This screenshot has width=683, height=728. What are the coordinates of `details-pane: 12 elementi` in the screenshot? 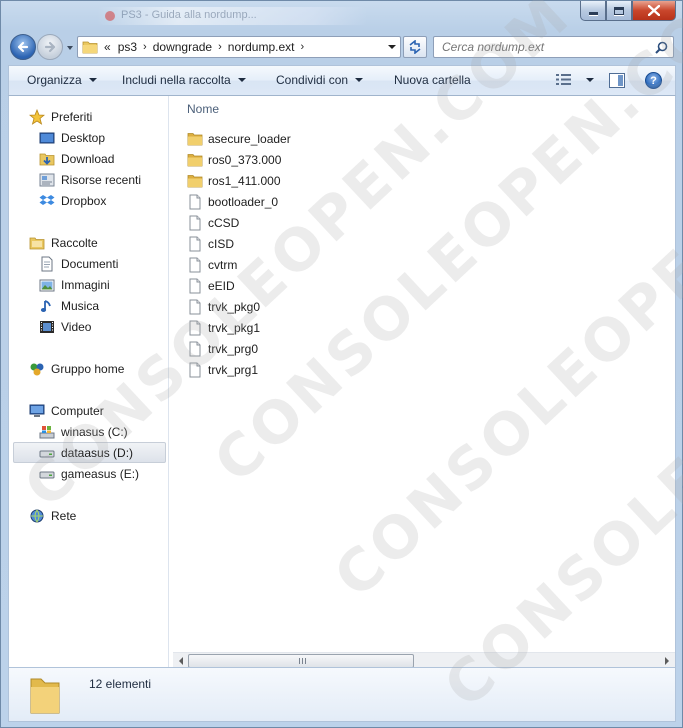 It's located at (342, 694).